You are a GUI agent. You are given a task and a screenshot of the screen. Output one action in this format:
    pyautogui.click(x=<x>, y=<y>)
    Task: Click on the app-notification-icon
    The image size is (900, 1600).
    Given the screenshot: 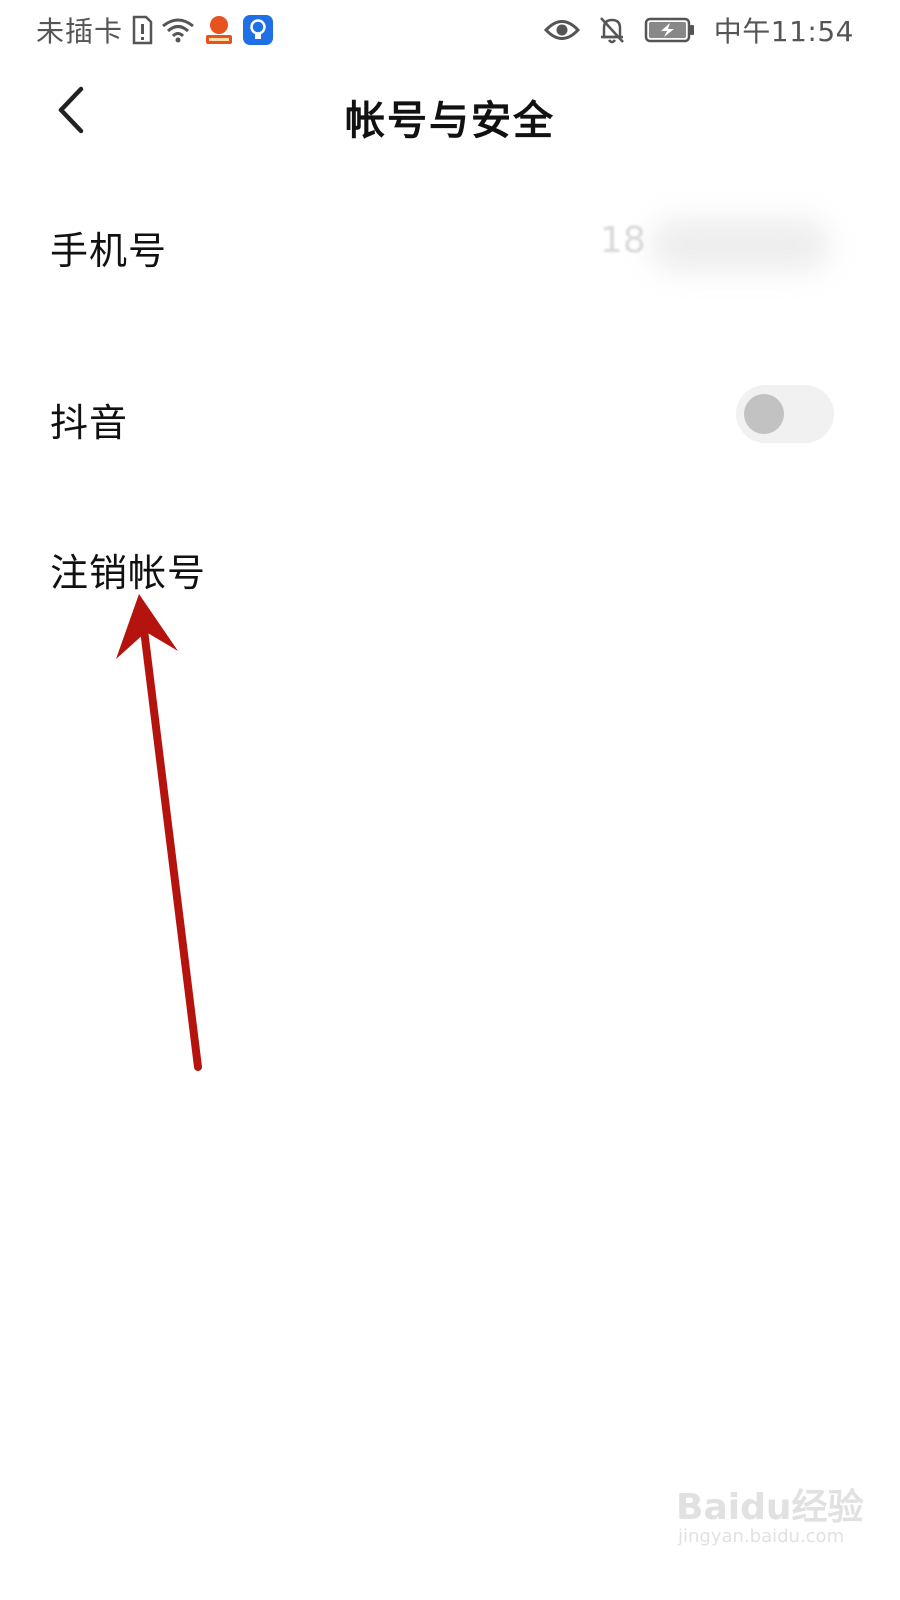 What is the action you would take?
    pyautogui.click(x=219, y=30)
    